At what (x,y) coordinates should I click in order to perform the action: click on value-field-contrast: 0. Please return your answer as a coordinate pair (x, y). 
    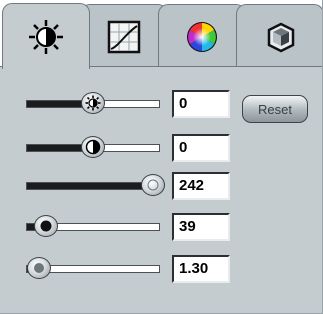
    Looking at the image, I should click on (201, 148).